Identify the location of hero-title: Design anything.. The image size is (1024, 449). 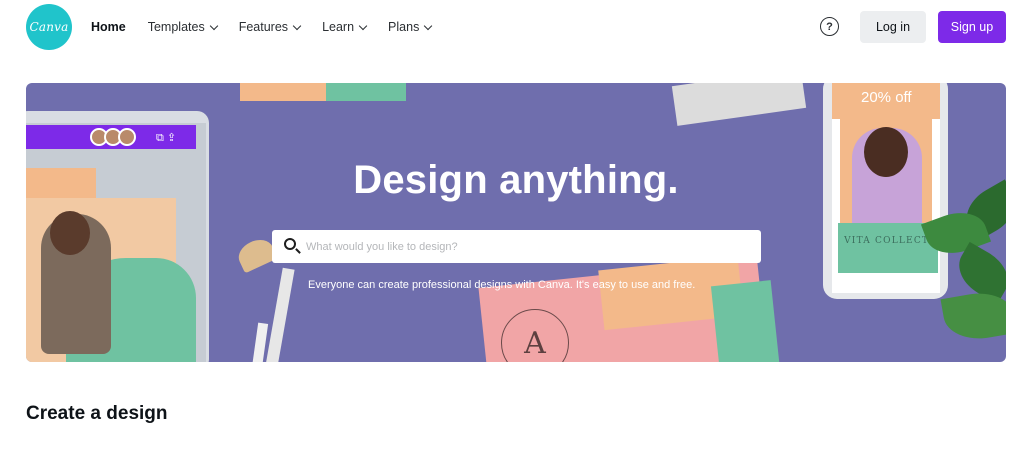
(516, 180).